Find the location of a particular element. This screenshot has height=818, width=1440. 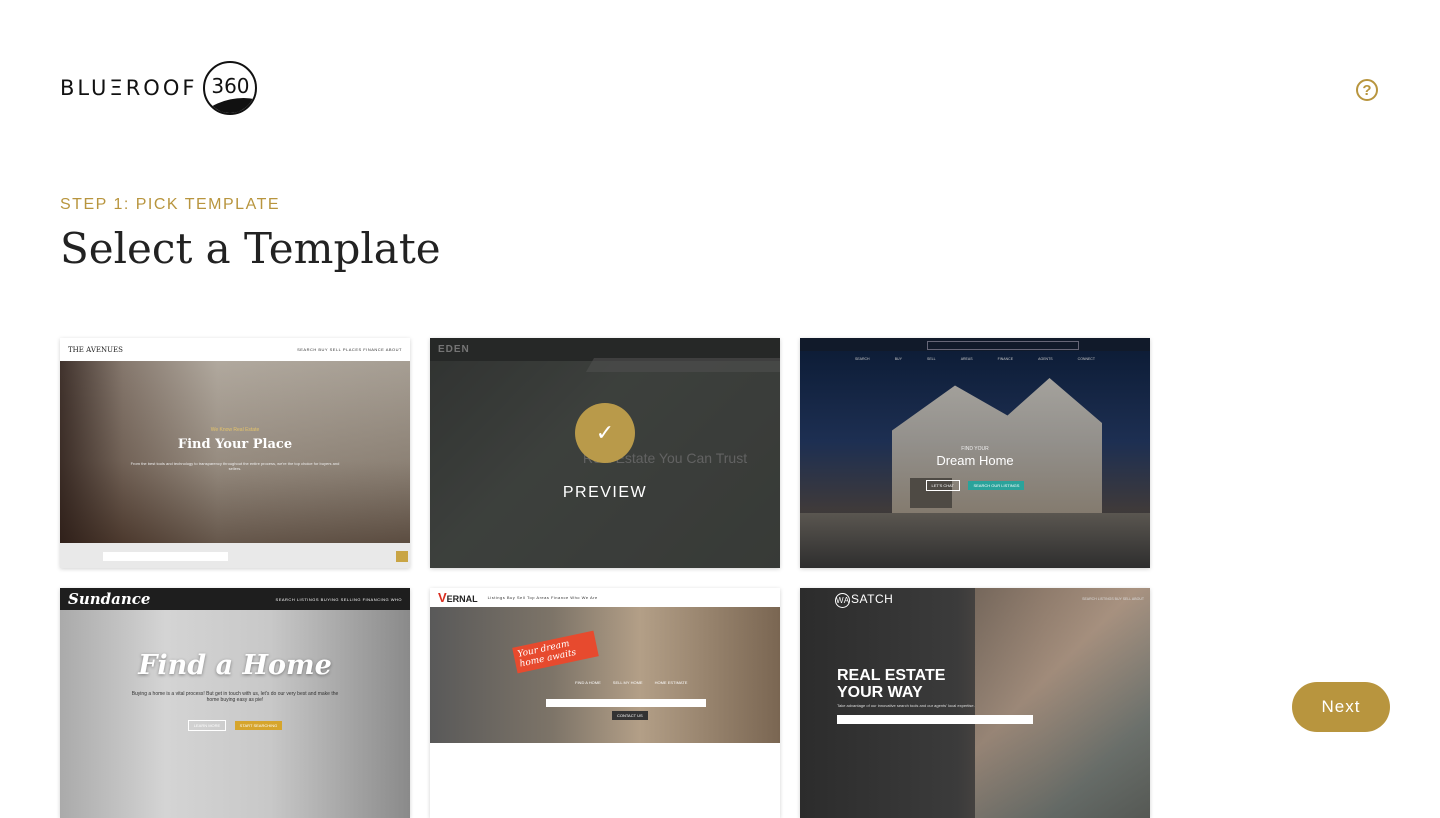

template-searchbar is located at coordinates (235, 555).